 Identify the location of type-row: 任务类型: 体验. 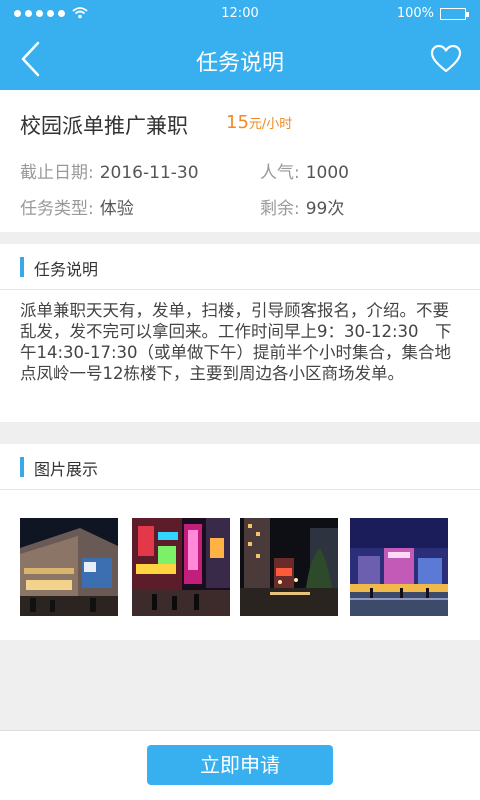
(77, 206).